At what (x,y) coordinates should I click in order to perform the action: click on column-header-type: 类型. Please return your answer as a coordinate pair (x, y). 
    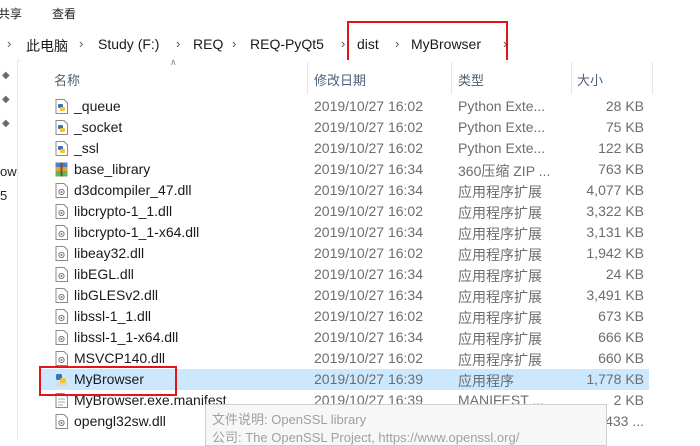
    Looking at the image, I should click on (471, 79).